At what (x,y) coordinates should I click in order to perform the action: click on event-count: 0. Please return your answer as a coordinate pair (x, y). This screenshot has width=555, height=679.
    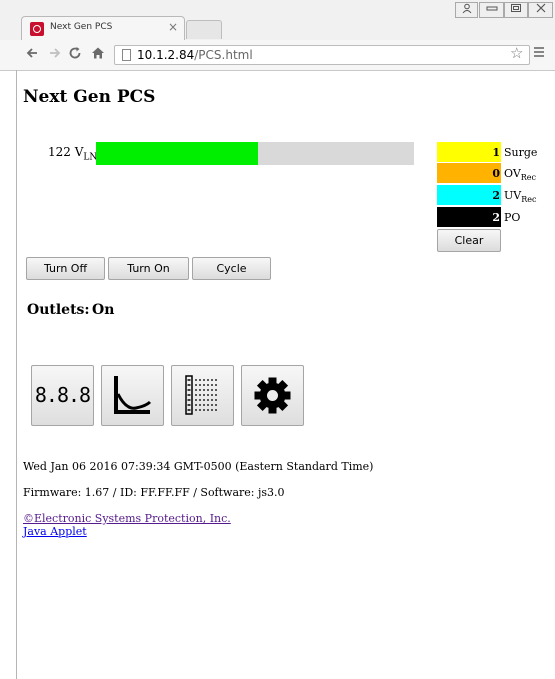
    Looking at the image, I should click on (496, 173).